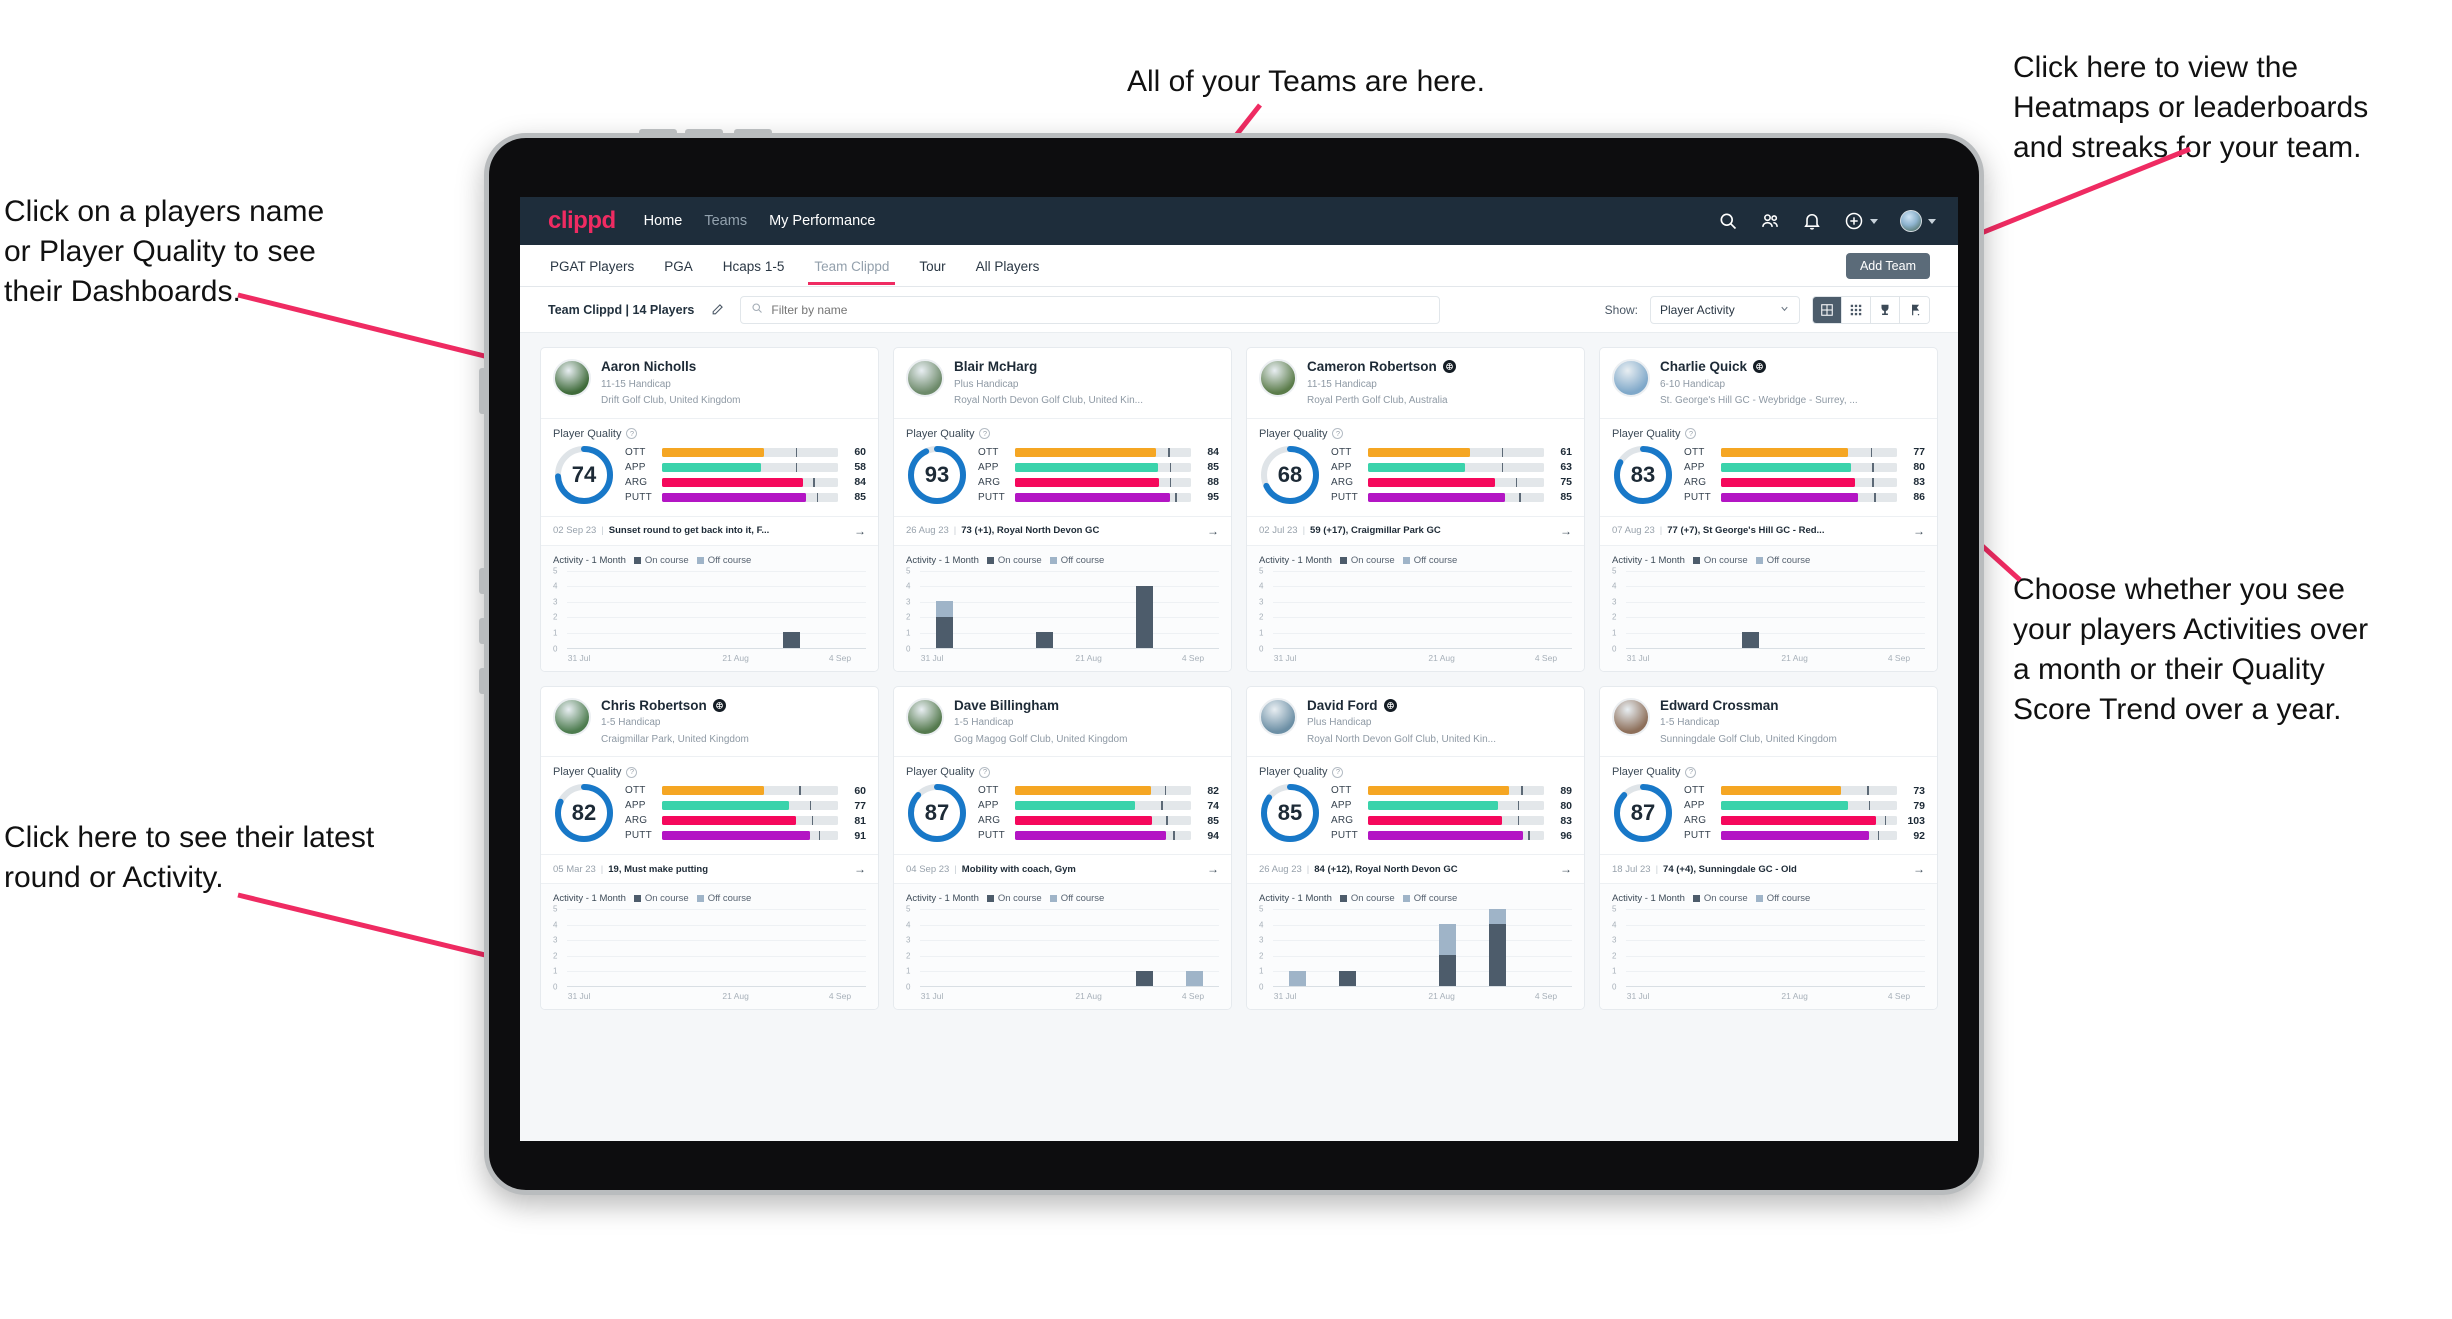 This screenshot has height=1319, width=2452. I want to click on leaderboard-view-button, so click(1885, 309).